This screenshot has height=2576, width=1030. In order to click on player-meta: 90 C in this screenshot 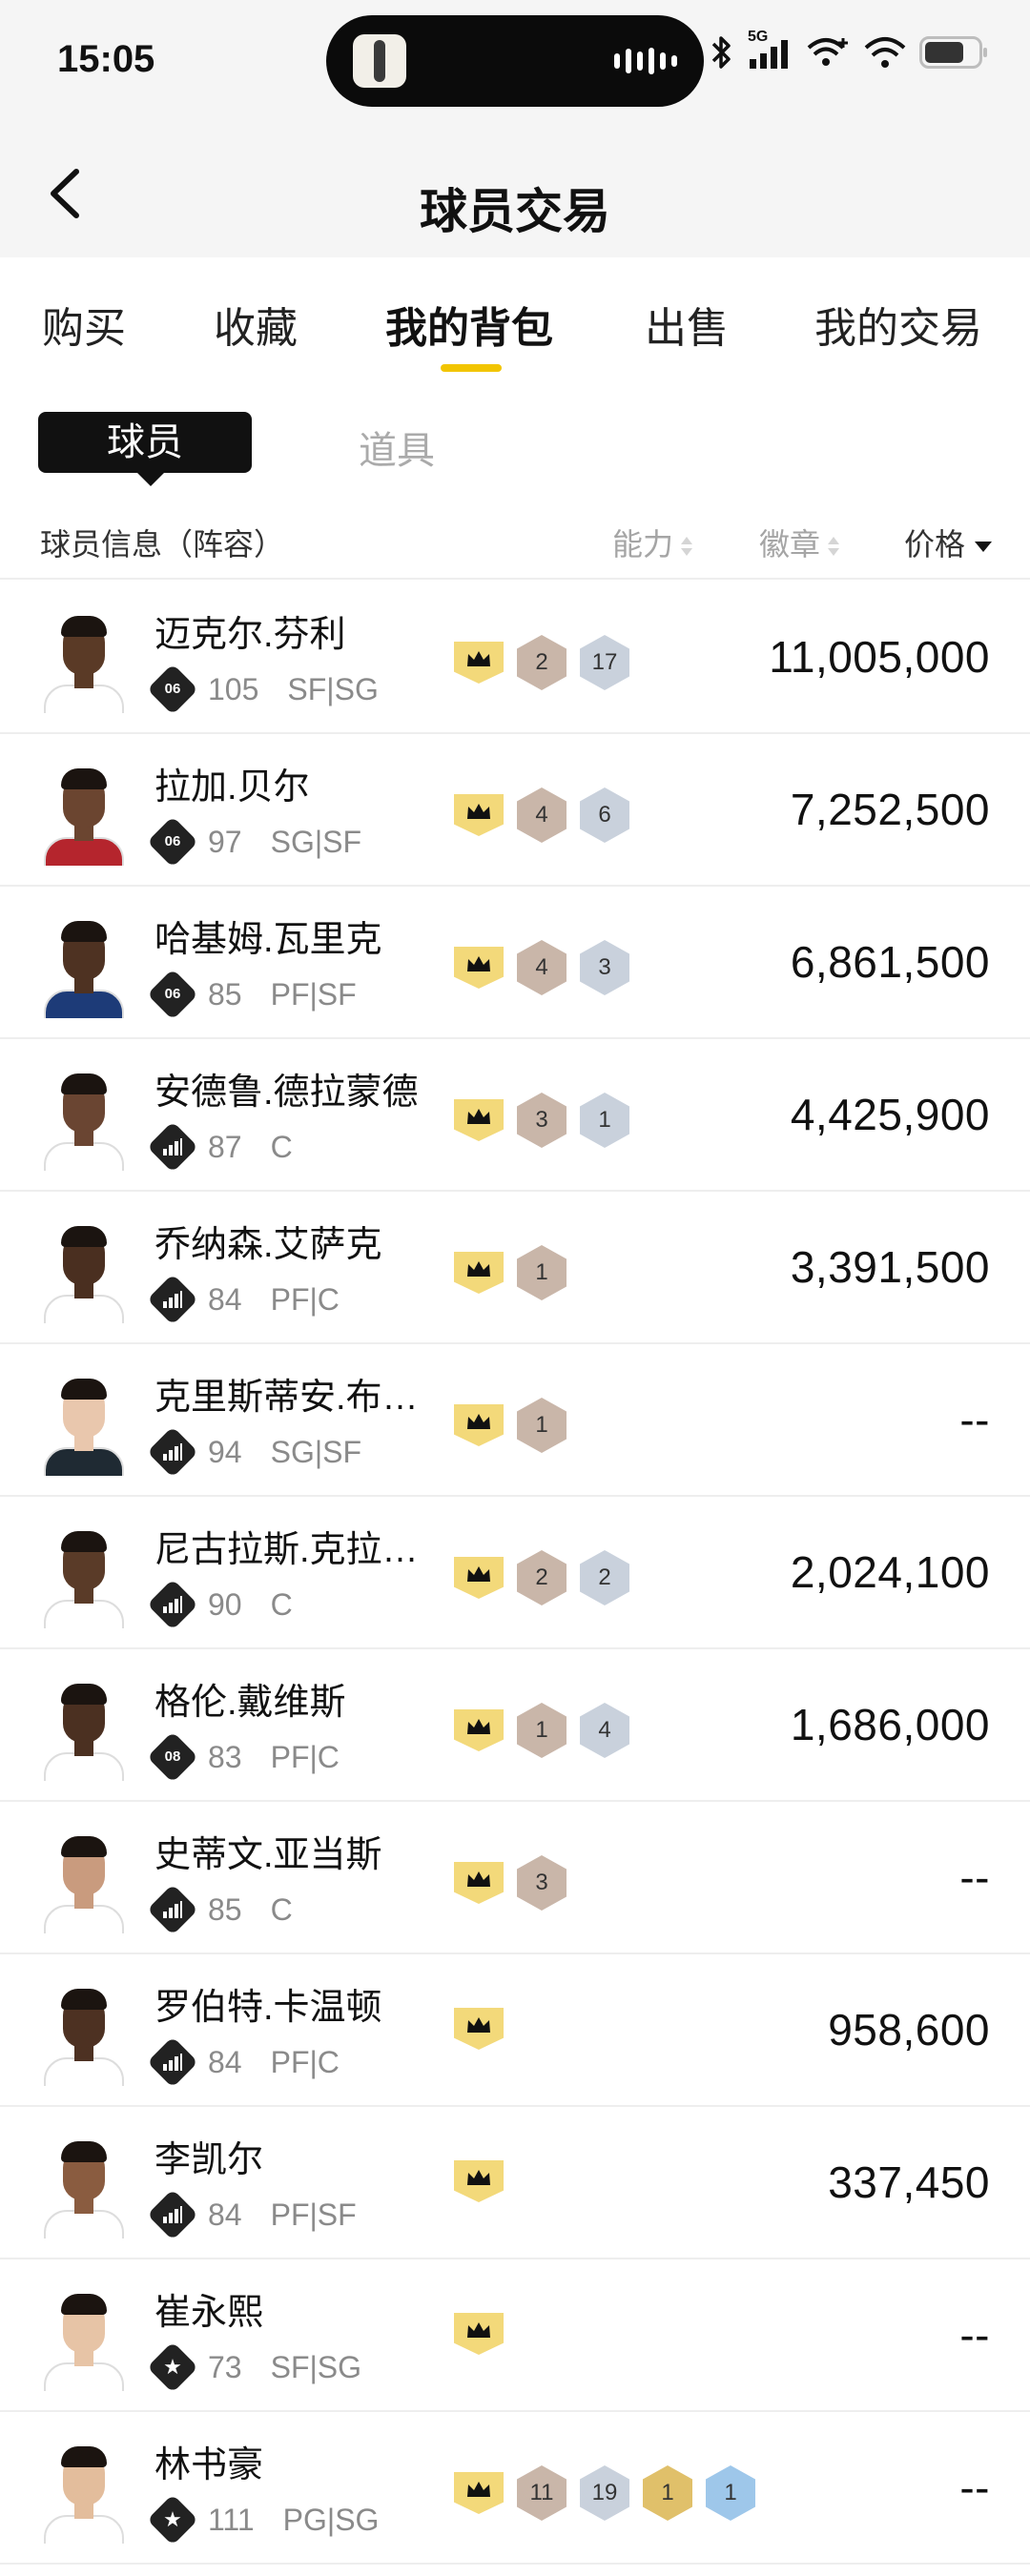, I will do `click(220, 1604)`.